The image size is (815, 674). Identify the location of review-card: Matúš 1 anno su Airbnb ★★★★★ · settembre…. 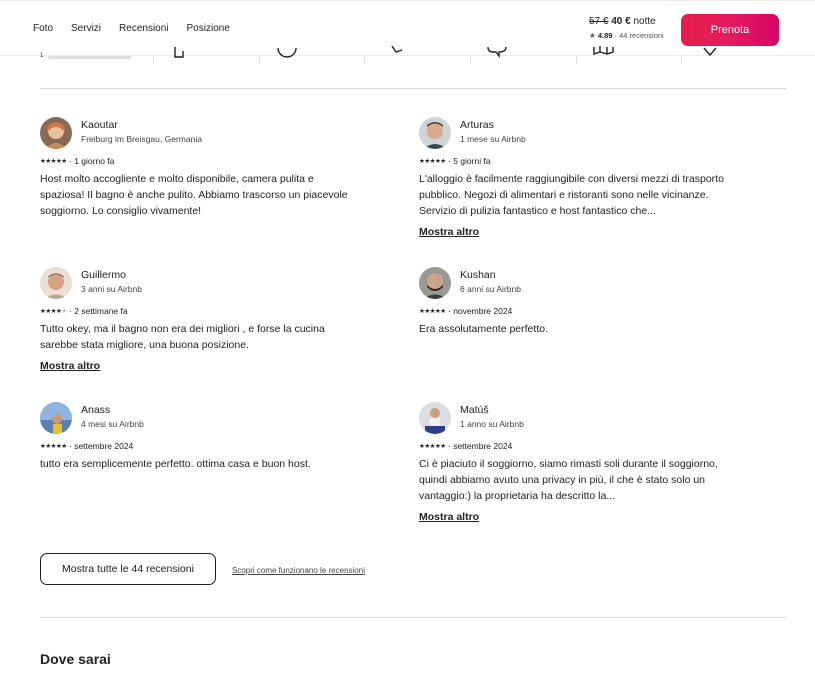
(584, 464).